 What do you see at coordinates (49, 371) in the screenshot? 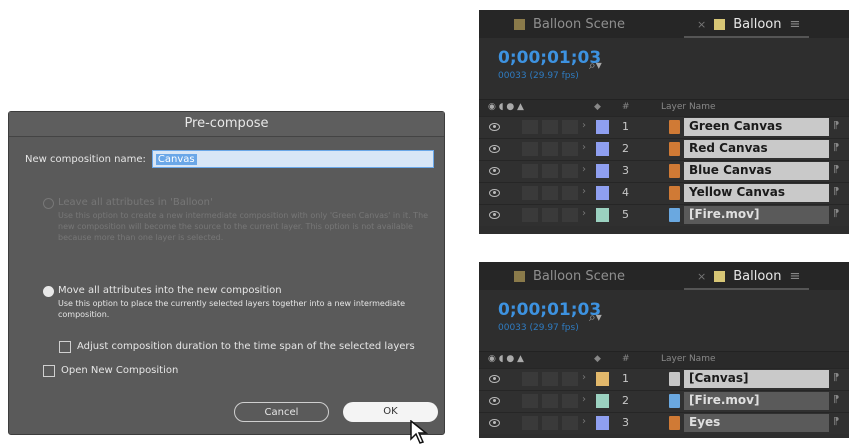
I see `open-new-composition-checkbox` at bounding box center [49, 371].